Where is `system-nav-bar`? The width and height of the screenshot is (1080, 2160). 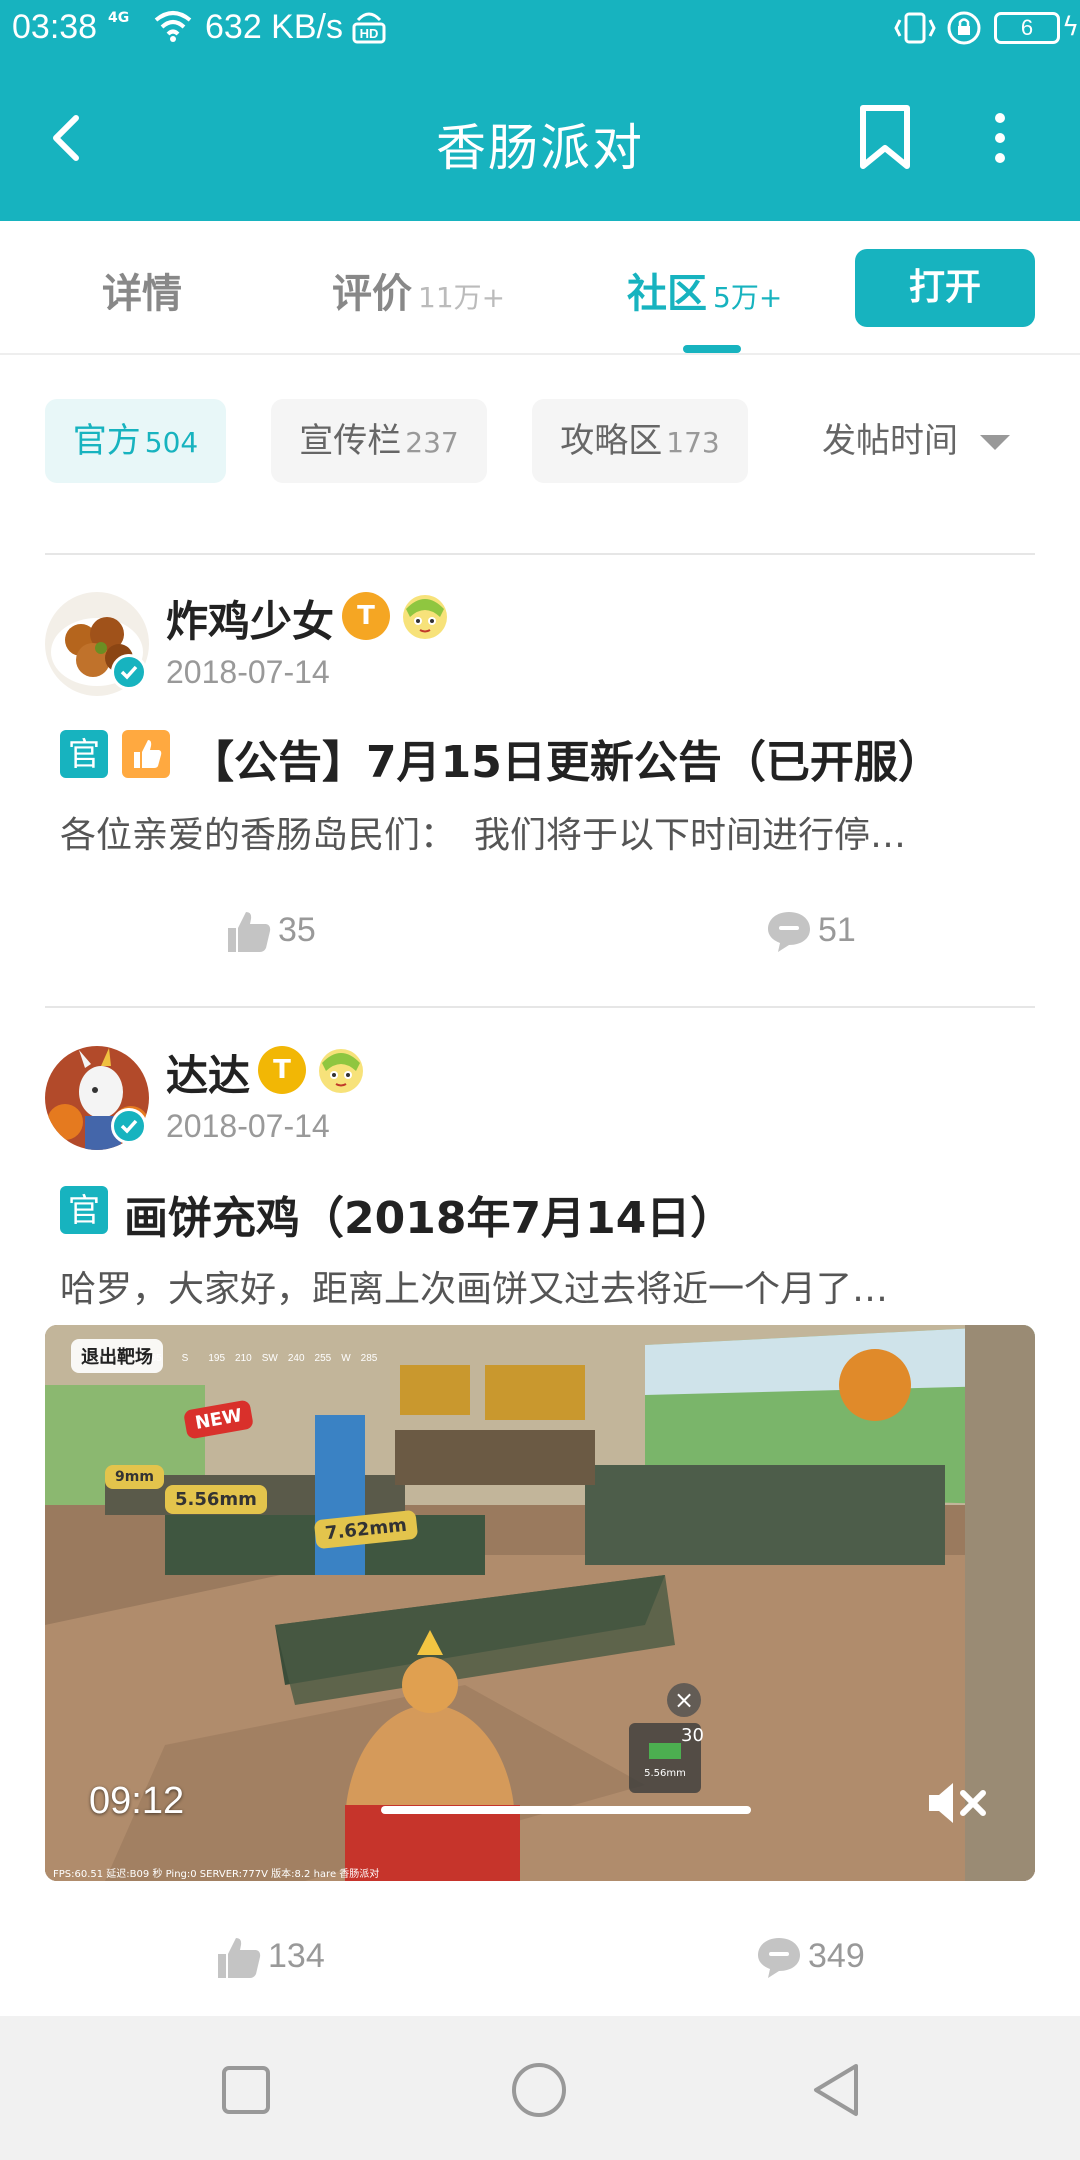
system-nav-bar is located at coordinates (540, 2088).